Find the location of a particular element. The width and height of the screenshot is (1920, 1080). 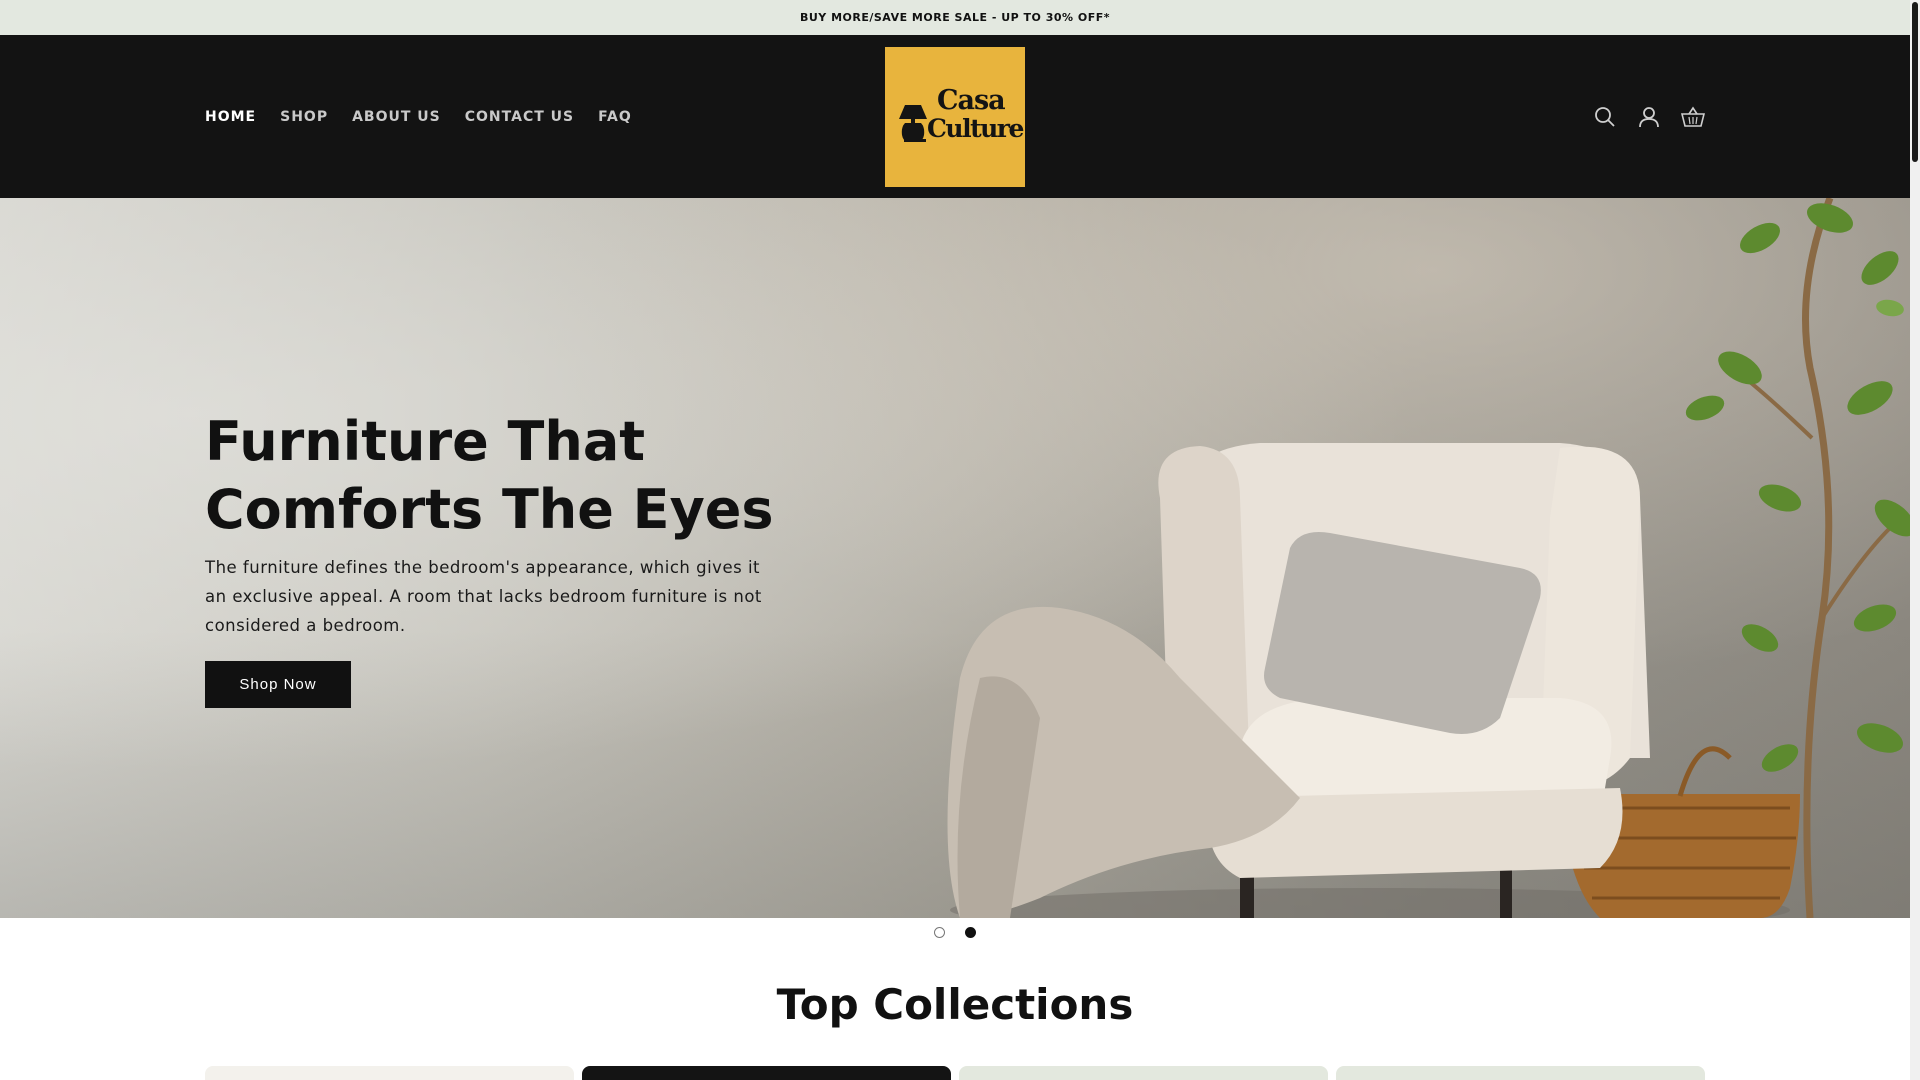

main-nav: HOME SHOP ABOUT US CONTACT US FAQ is located at coordinates (418, 116).